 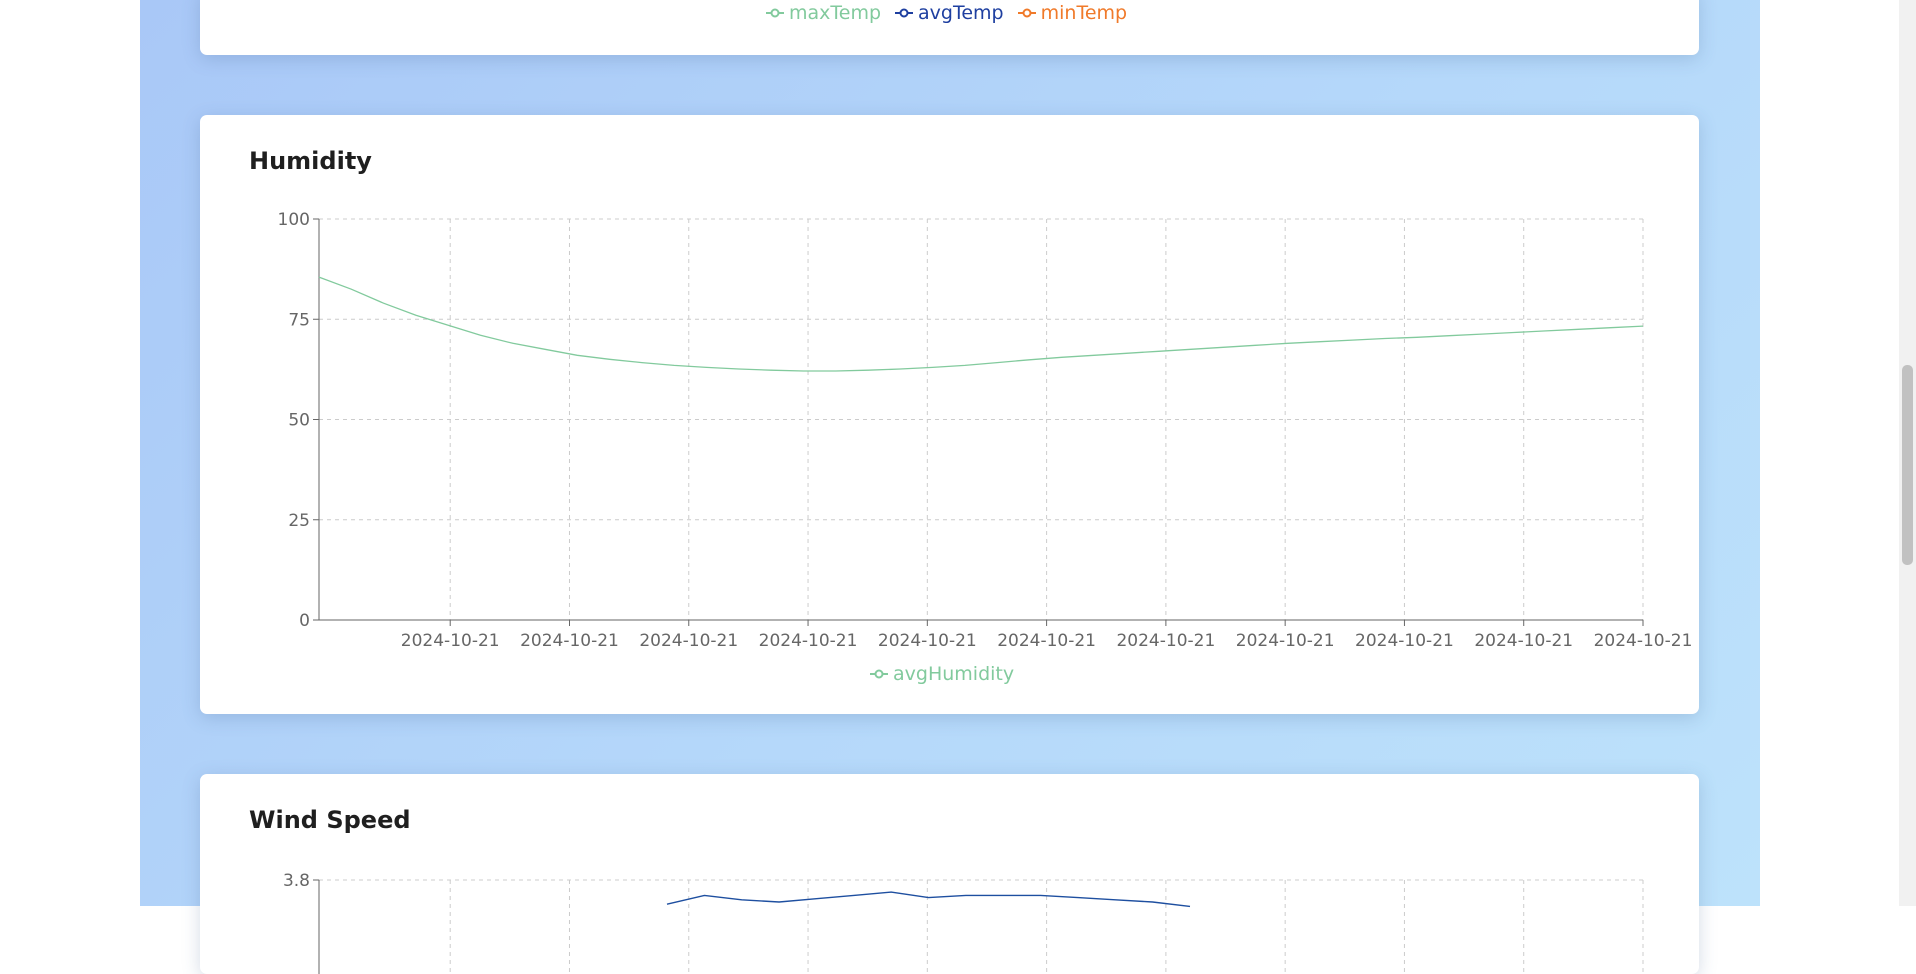 I want to click on y-tick-label: 3.8, so click(x=296, y=881).